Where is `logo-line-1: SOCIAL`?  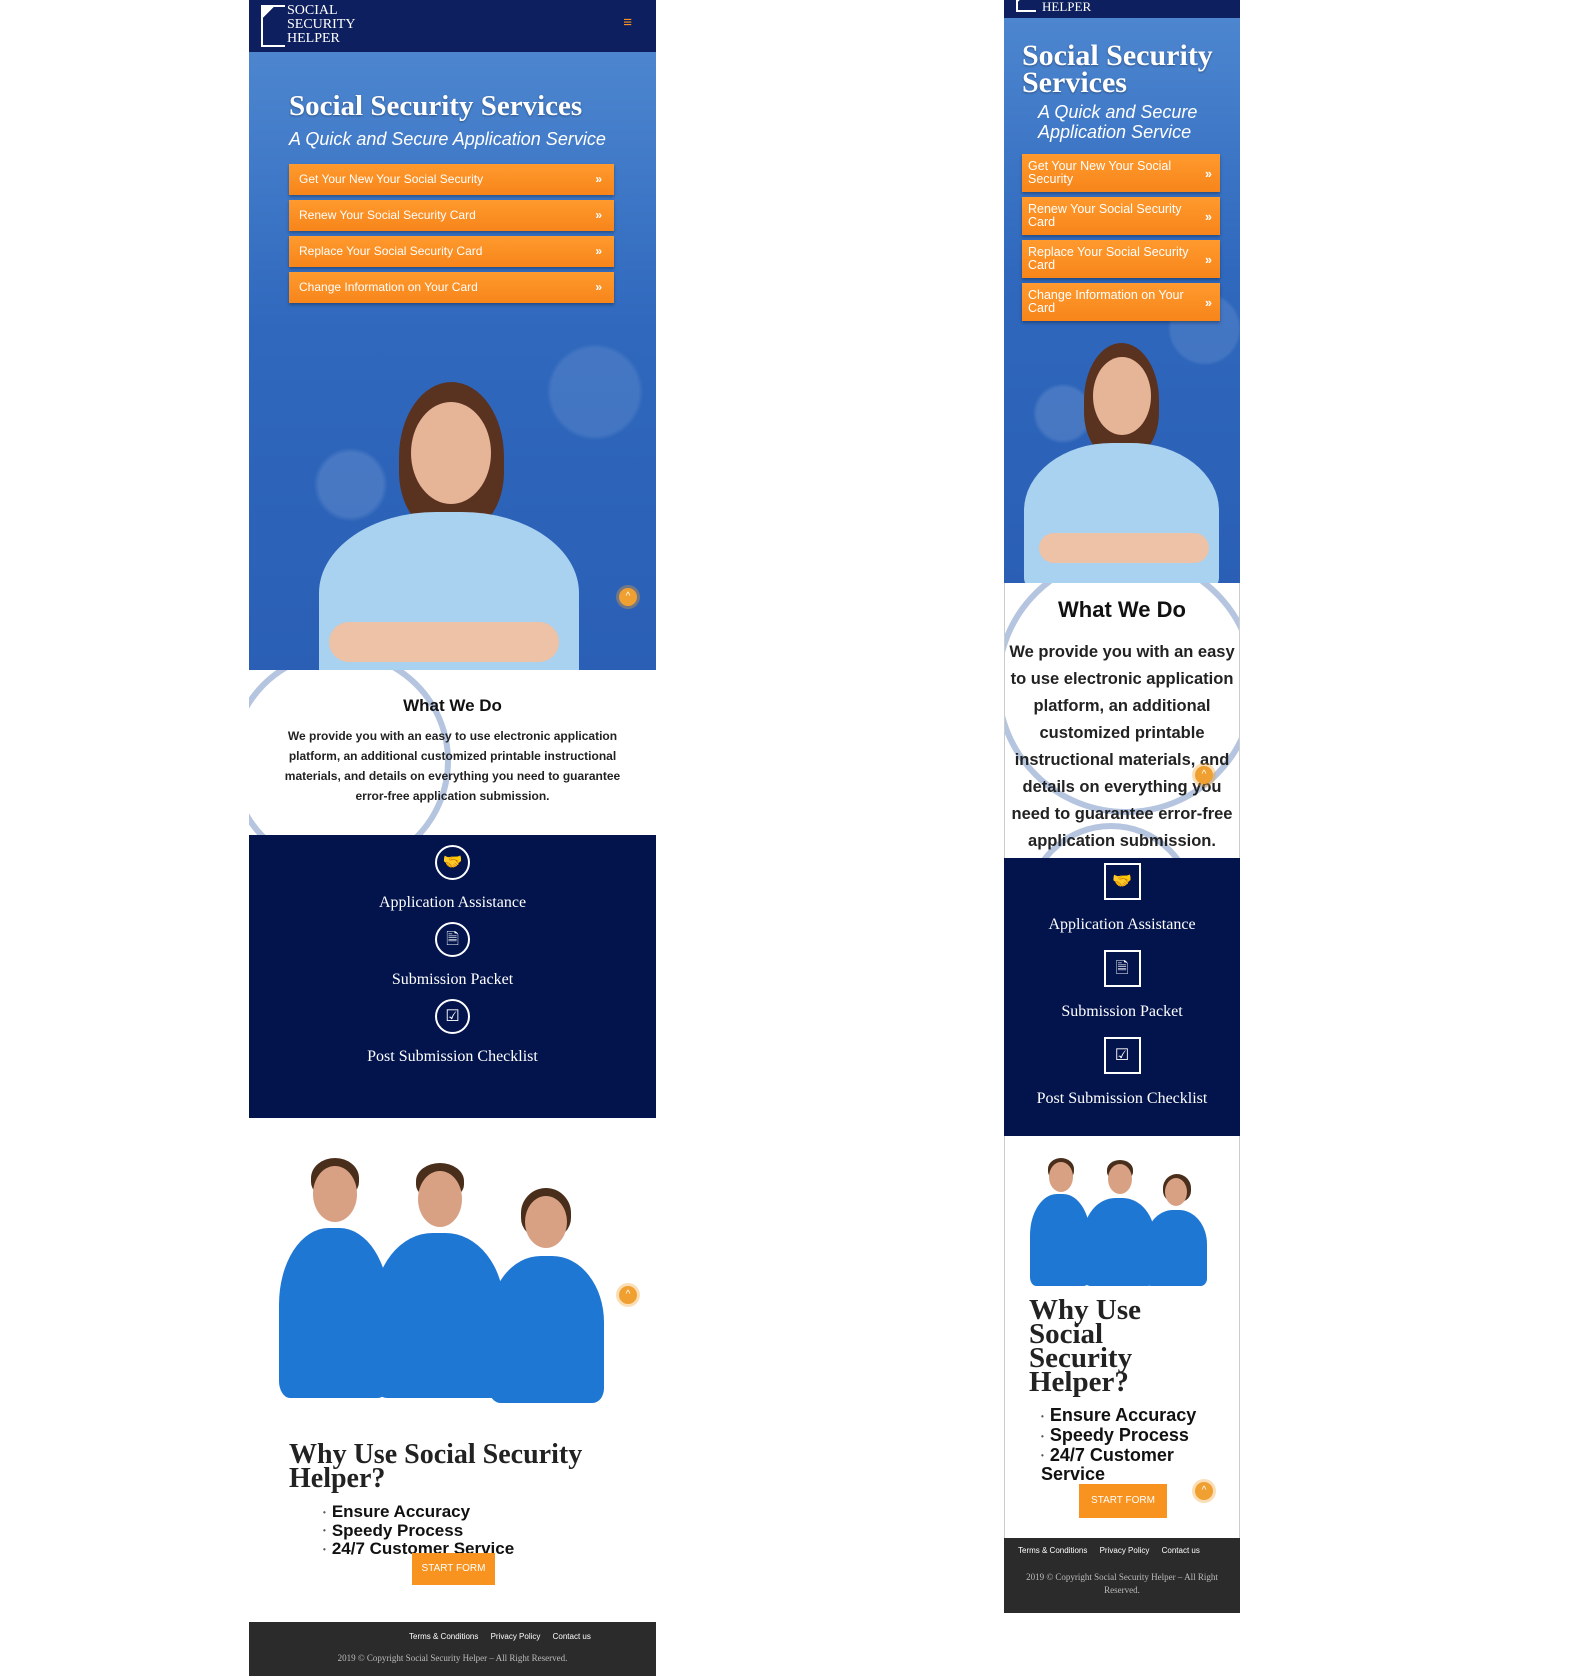 logo-line-1: SOCIAL is located at coordinates (312, 10).